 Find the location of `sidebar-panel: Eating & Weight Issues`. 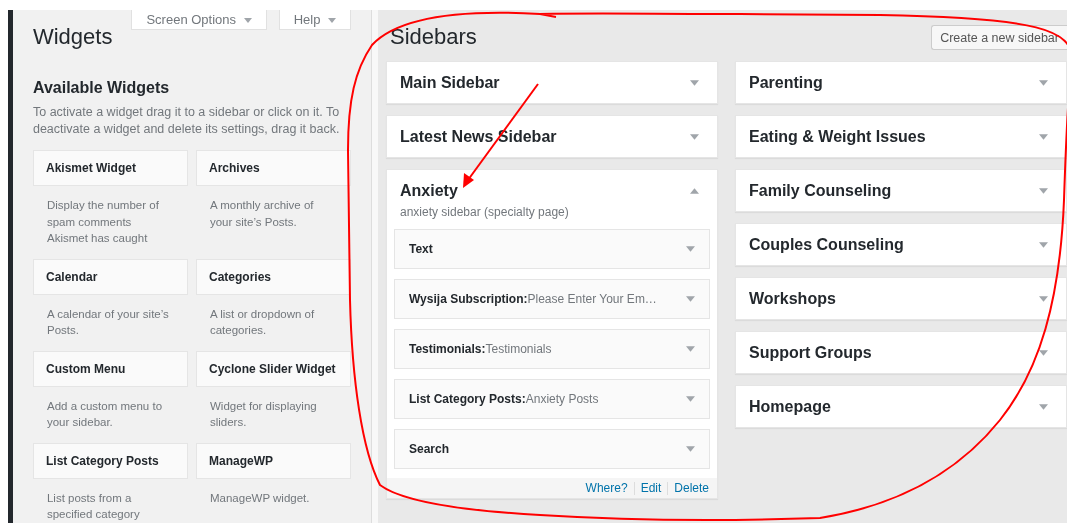

sidebar-panel: Eating & Weight Issues is located at coordinates (901, 136).